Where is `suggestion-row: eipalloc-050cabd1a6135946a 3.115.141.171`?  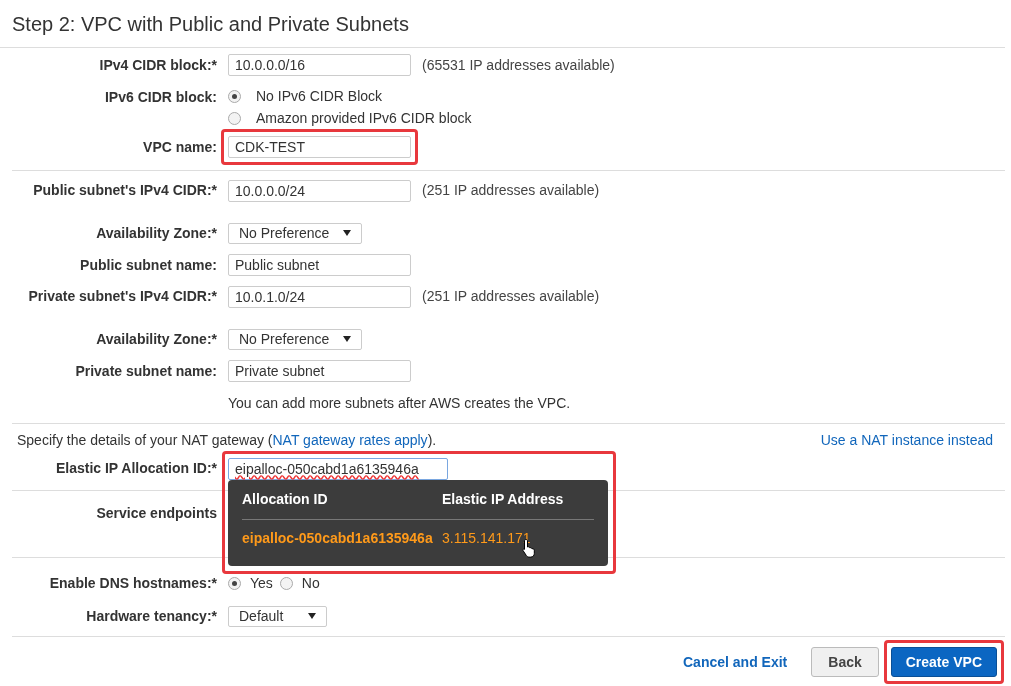 suggestion-row: eipalloc-050cabd1a6135946a 3.115.141.171 is located at coordinates (418, 538).